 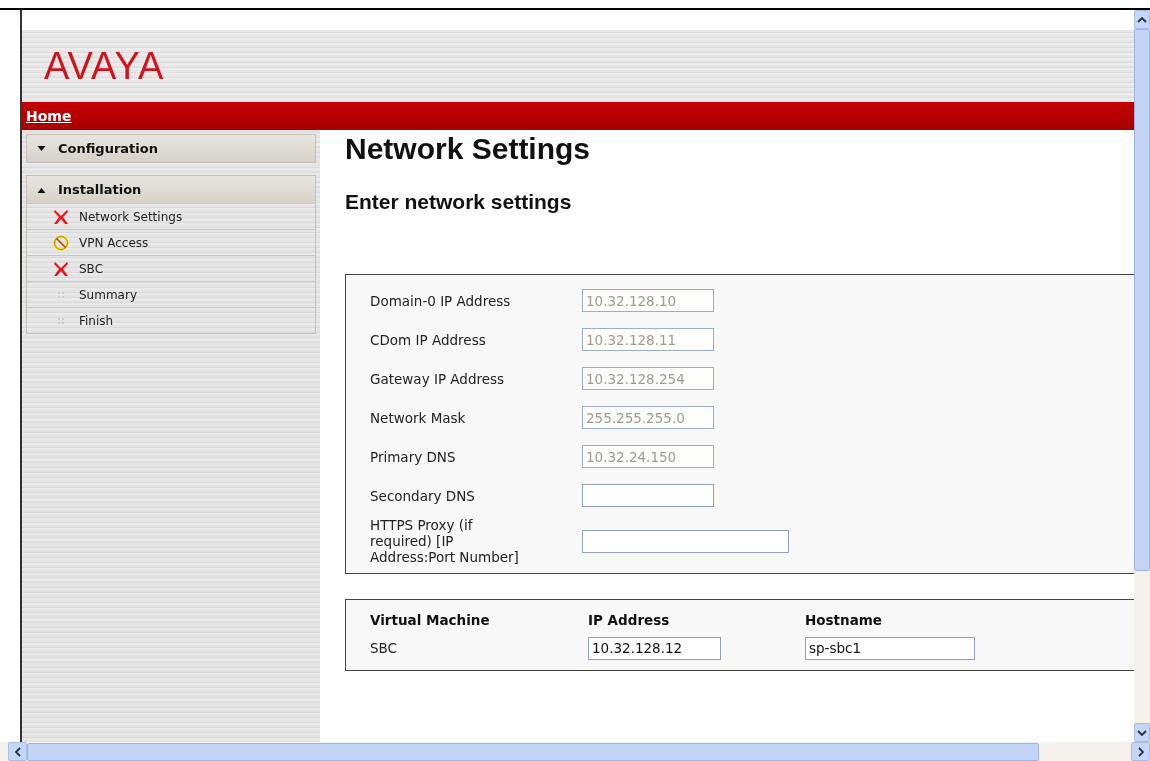 I want to click on prohibited-icon, so click(x=61, y=242).